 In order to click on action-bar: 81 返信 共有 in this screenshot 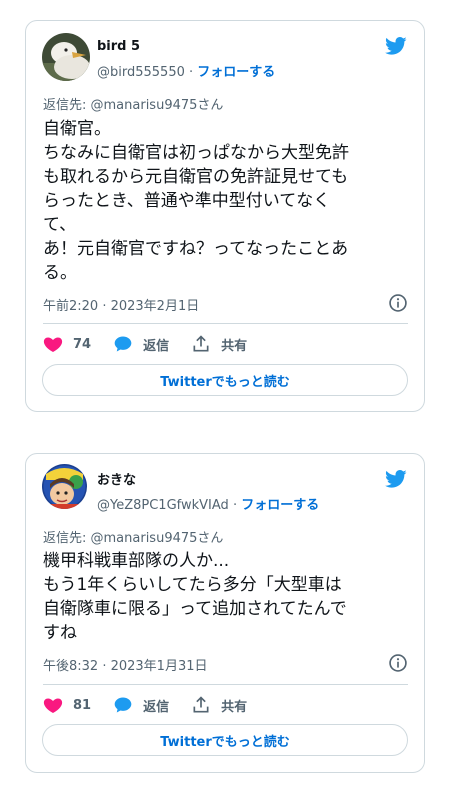, I will do `click(156, 705)`.